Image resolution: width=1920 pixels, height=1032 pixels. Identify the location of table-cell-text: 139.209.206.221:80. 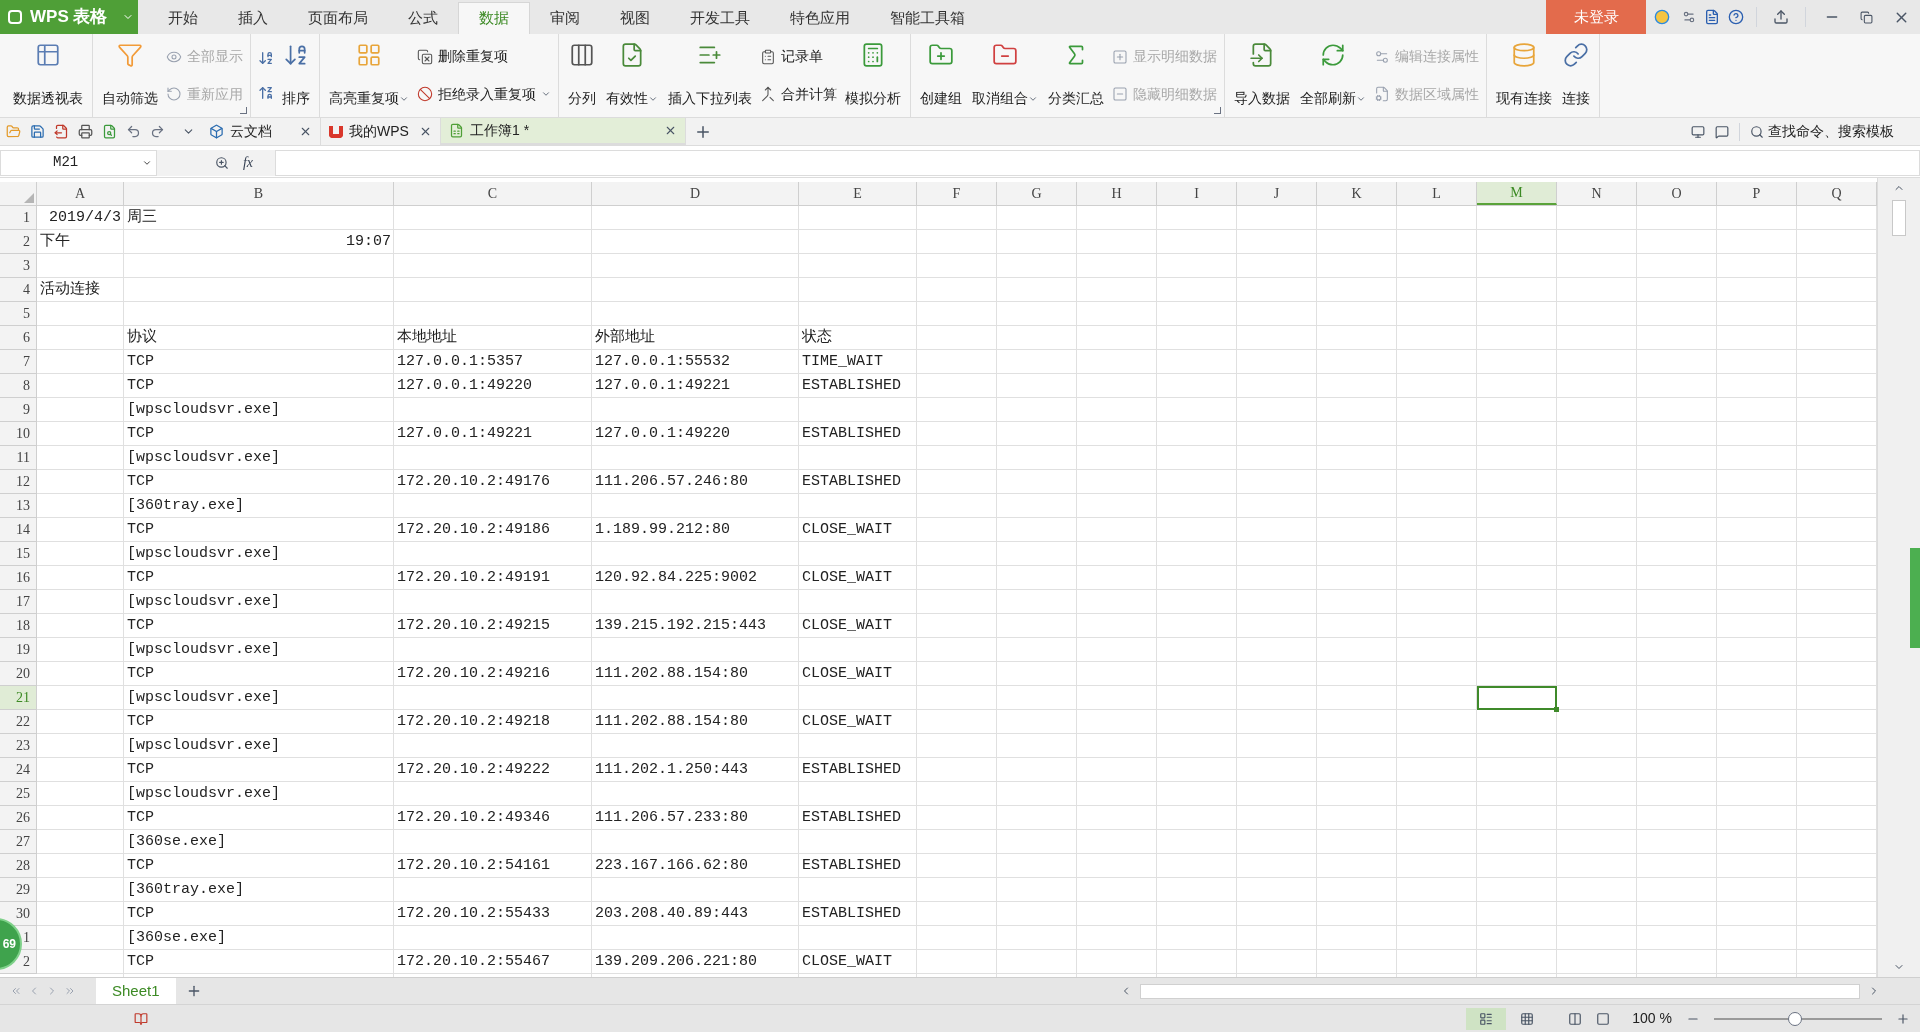
(676, 961).